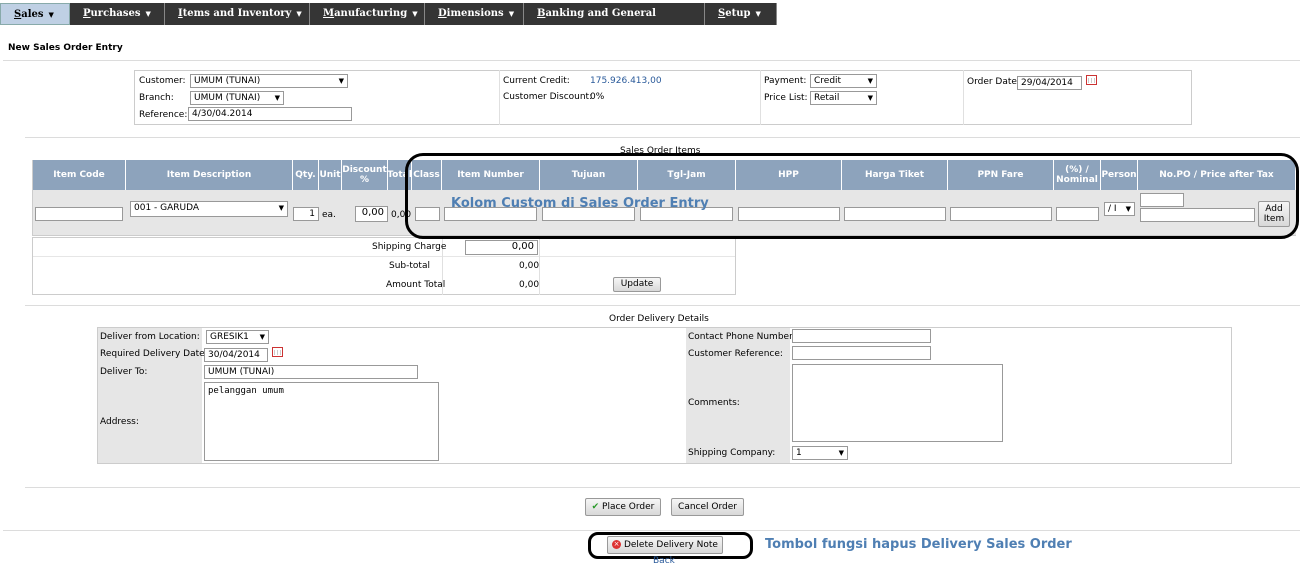 This screenshot has width=1303, height=567. Describe the element at coordinates (32, 14) in the screenshot. I see `menu-sales-label: ales` at that location.